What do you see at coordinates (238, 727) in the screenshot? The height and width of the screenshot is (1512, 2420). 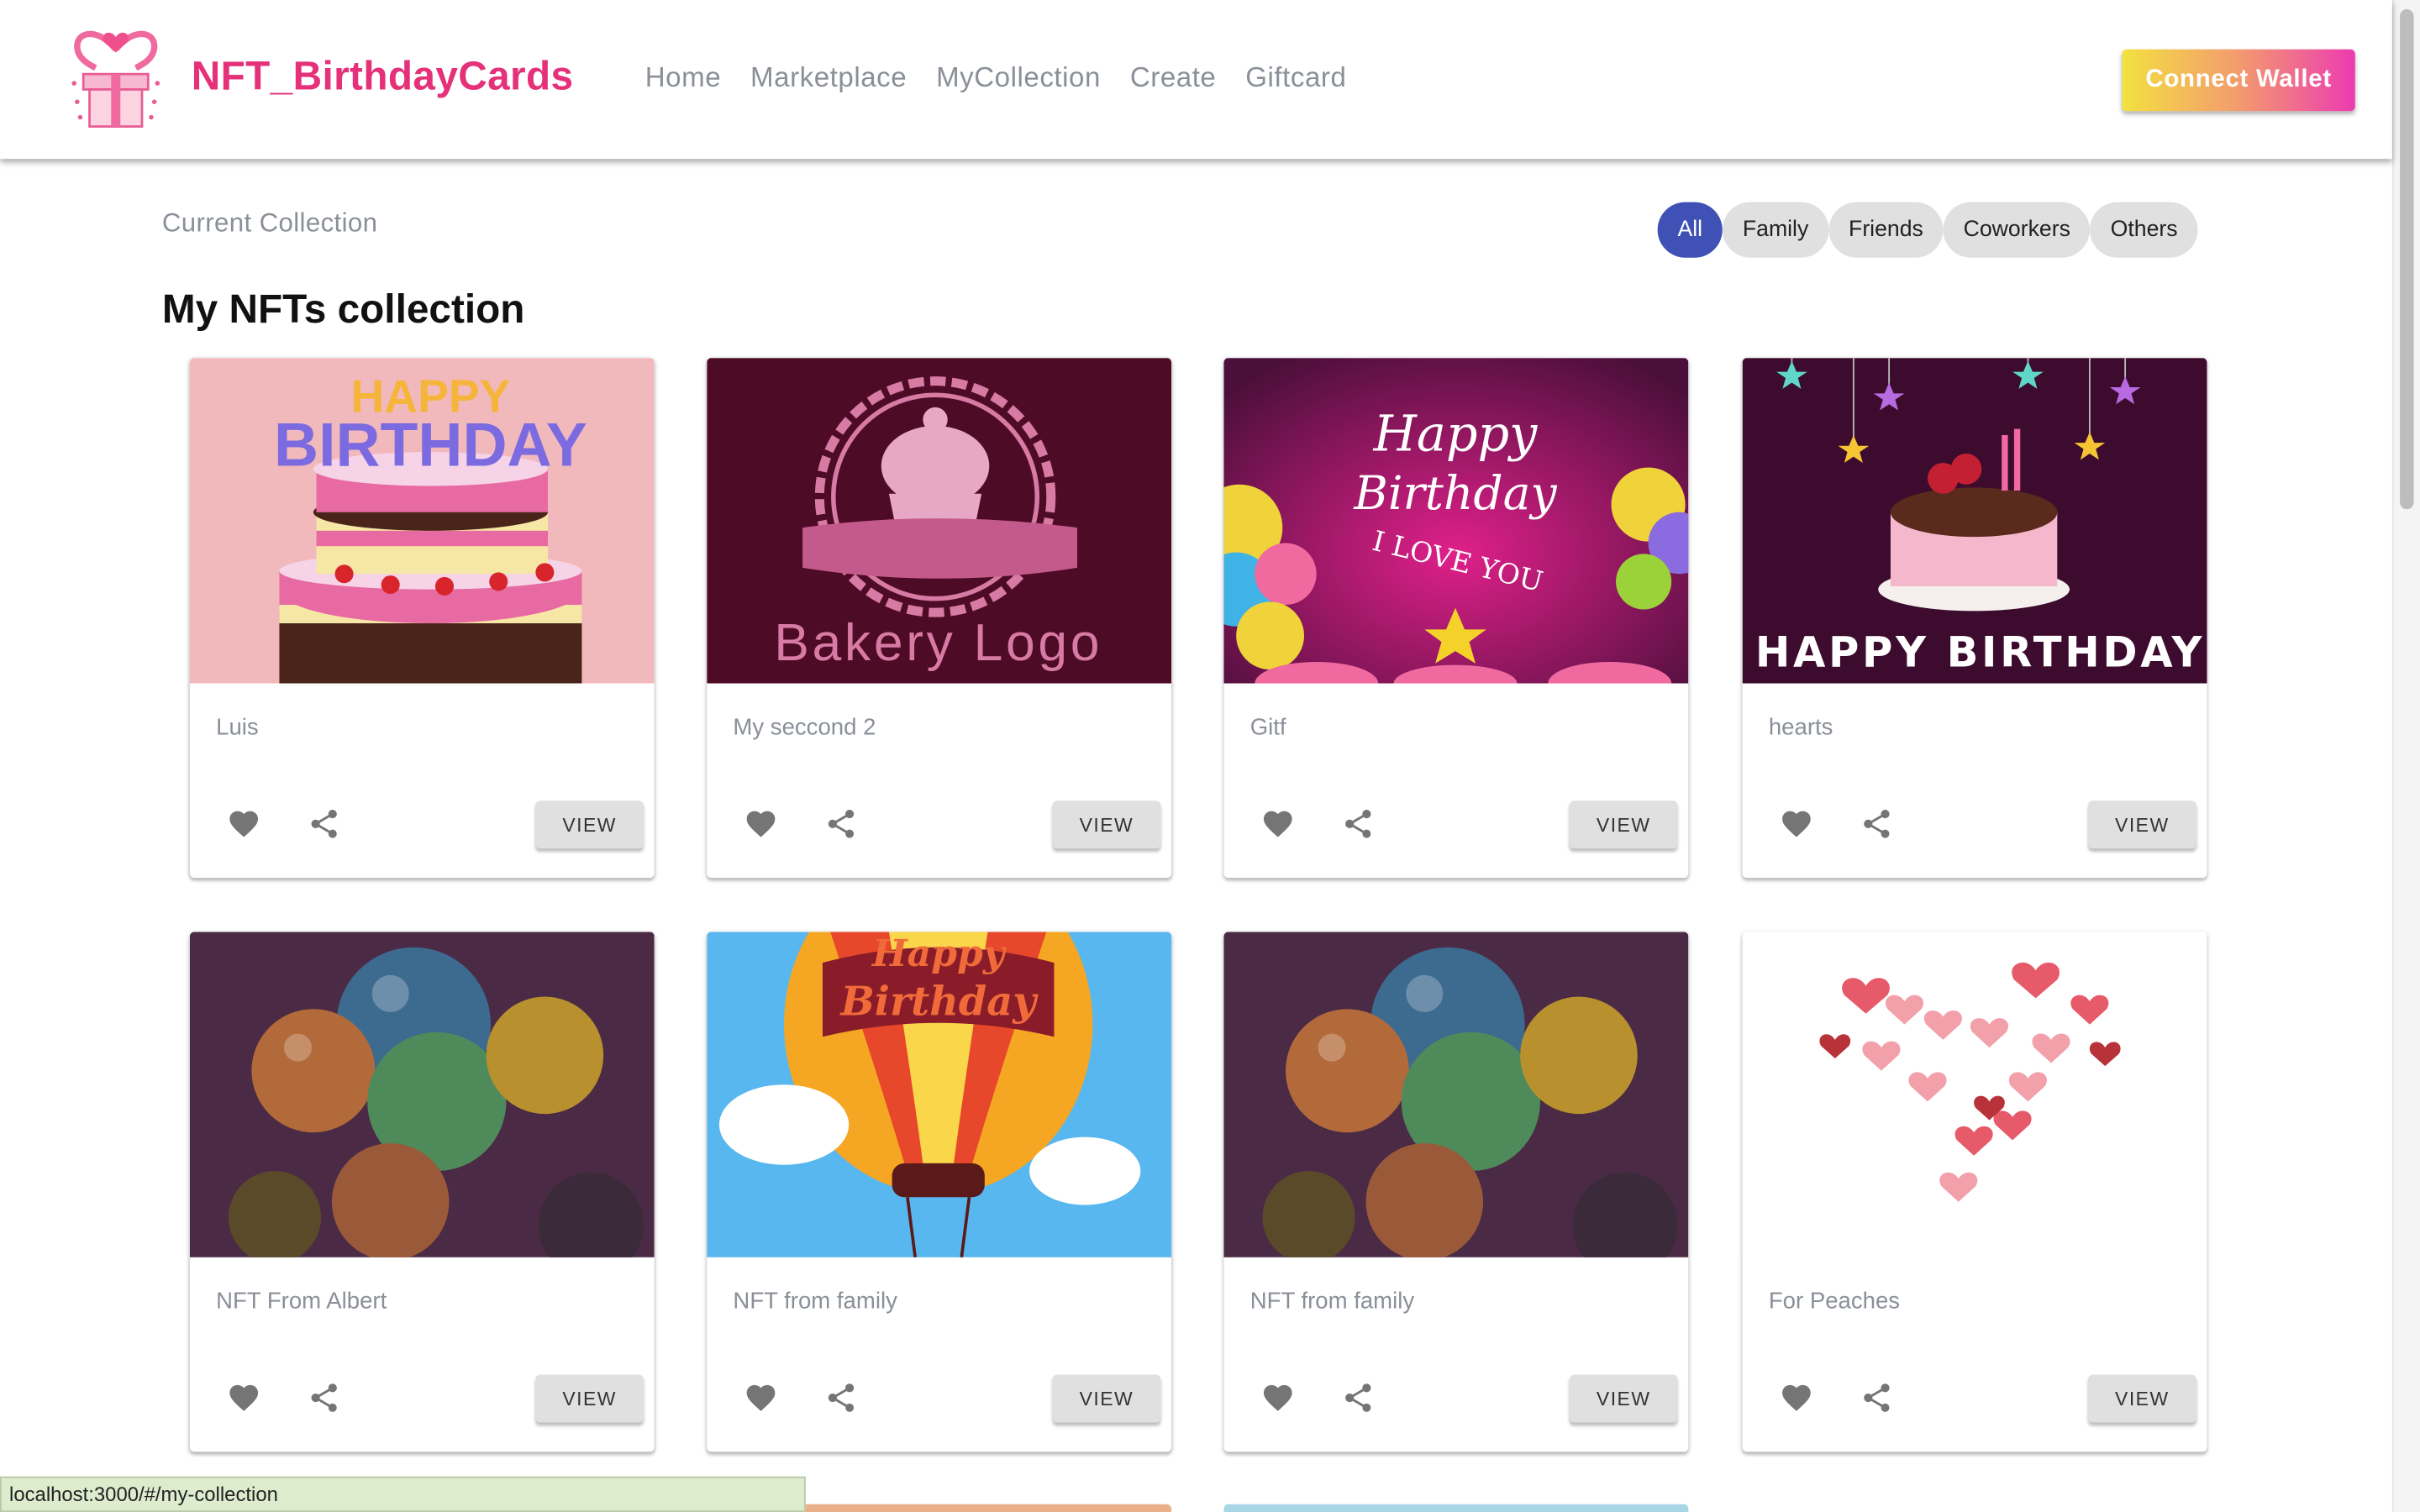 I see `nft-card-title: Luis` at bounding box center [238, 727].